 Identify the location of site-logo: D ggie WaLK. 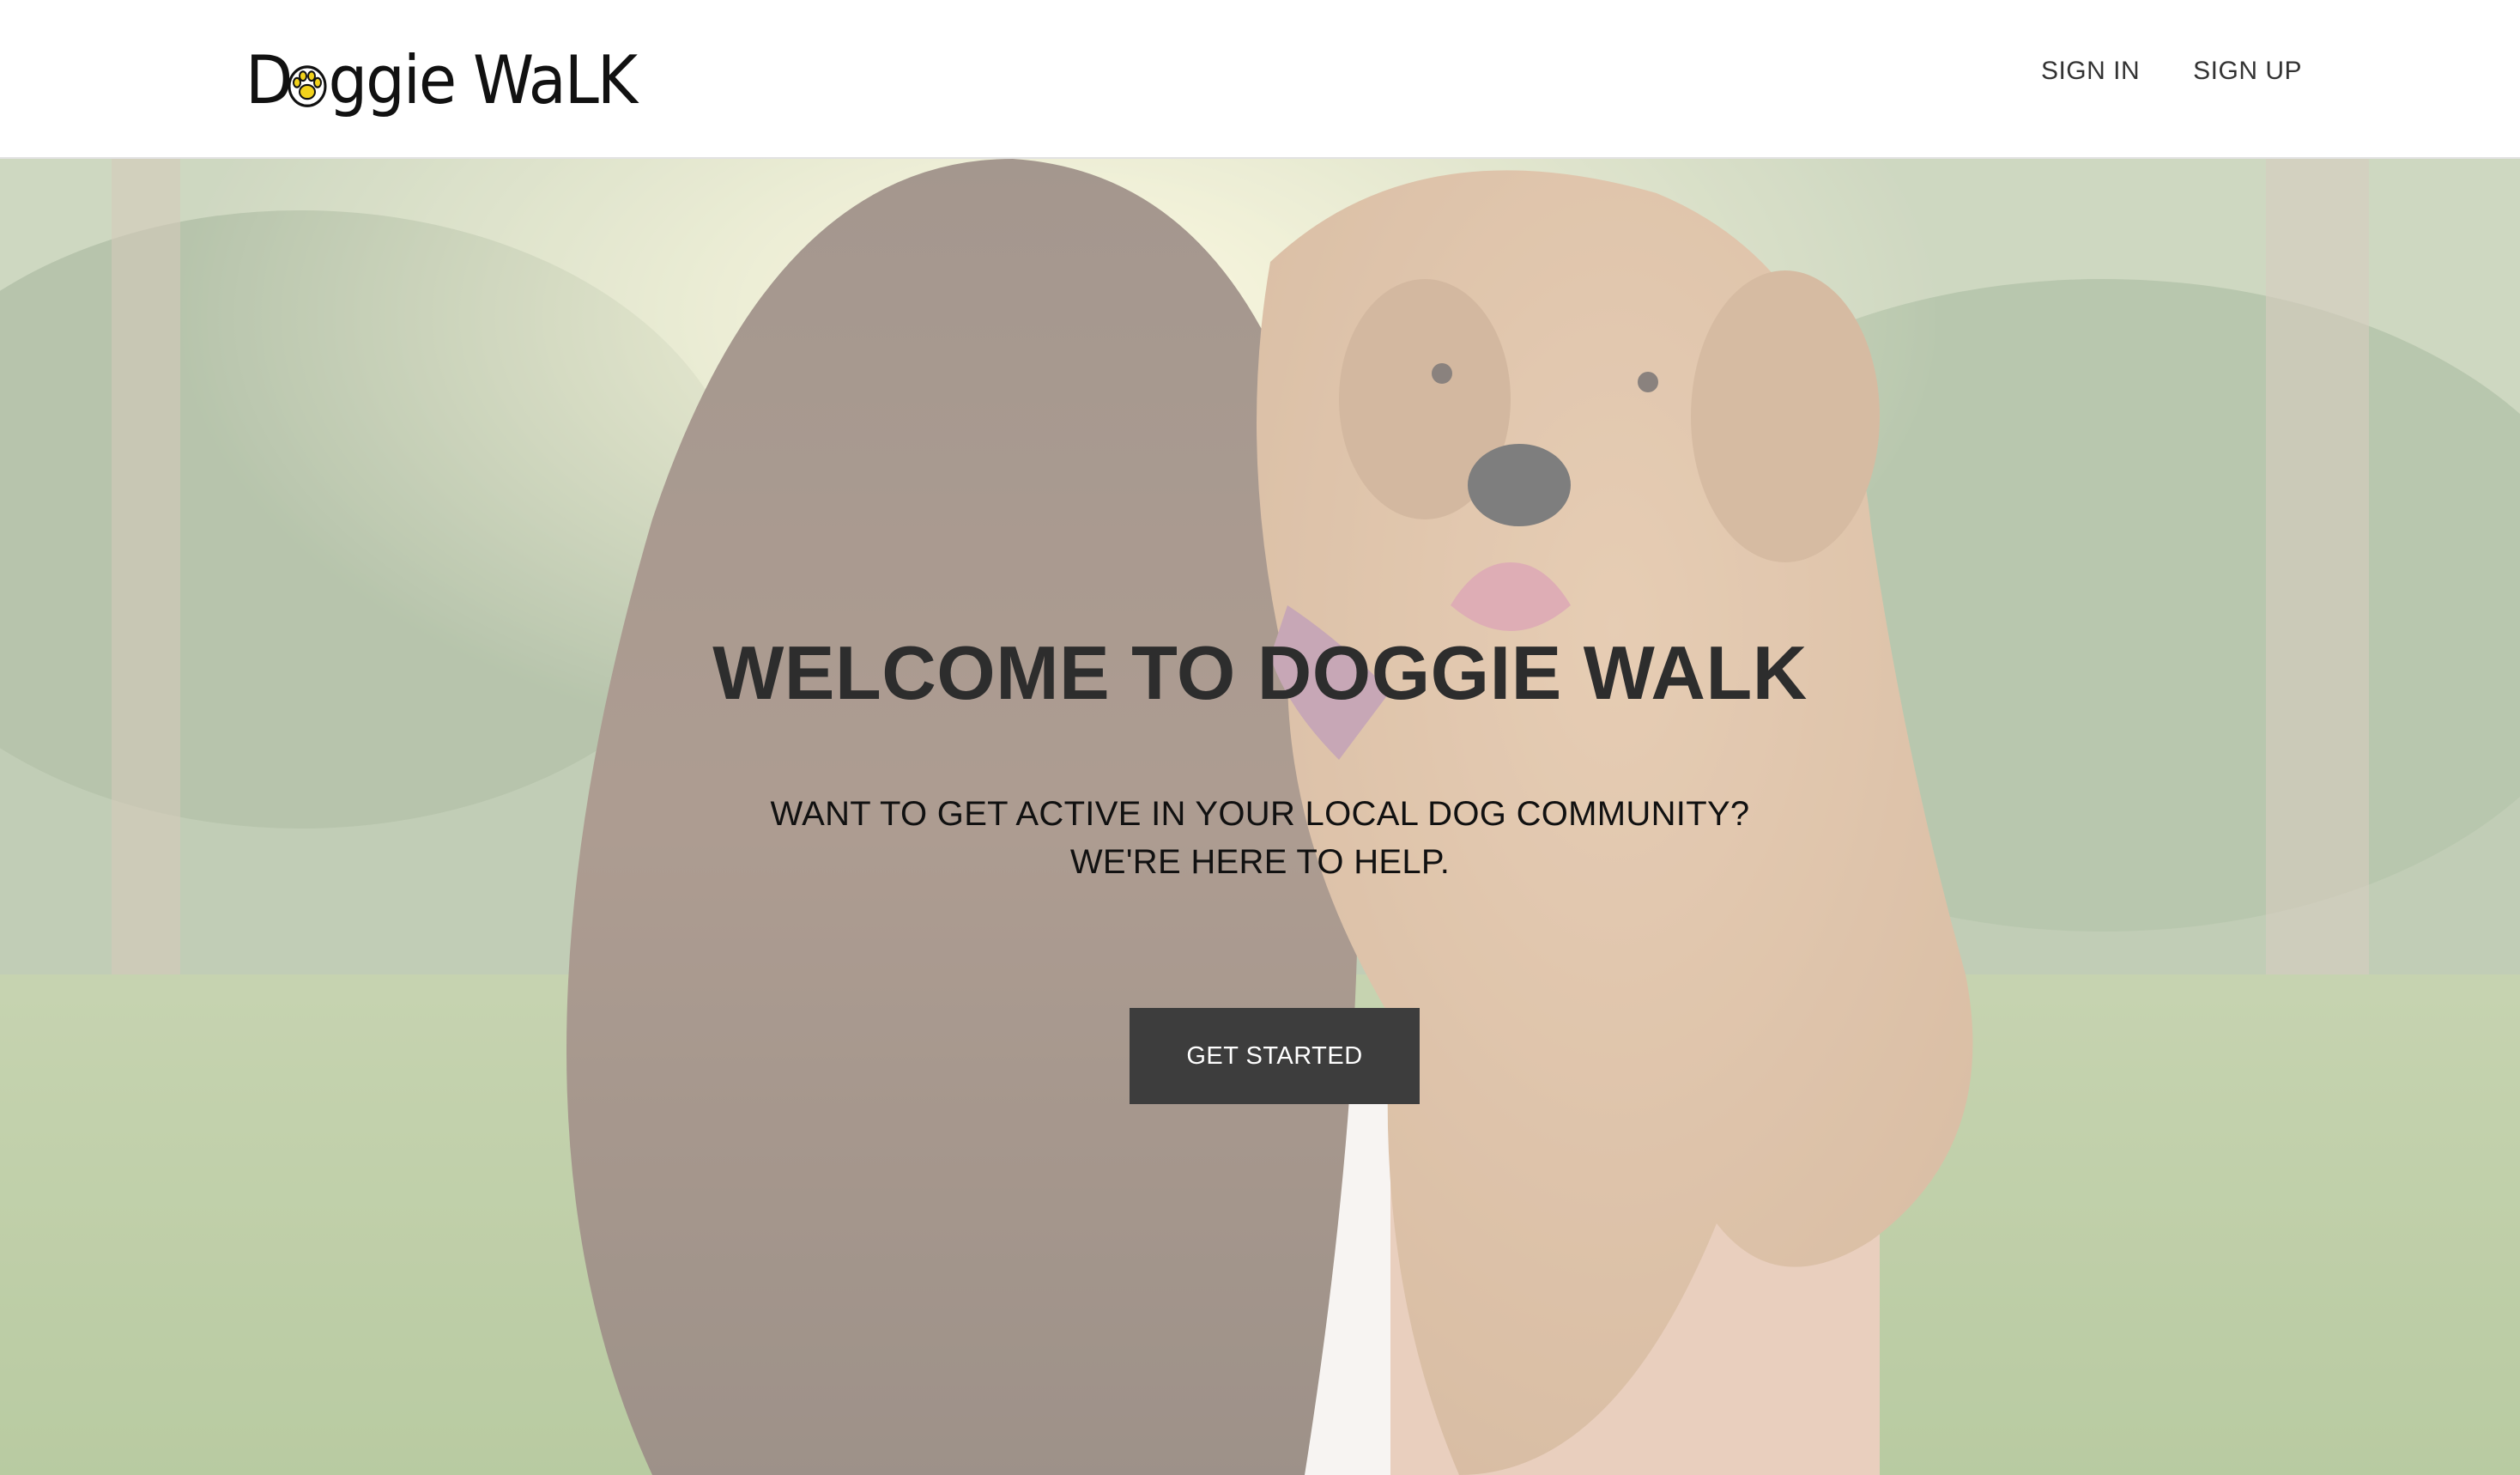
(441, 80).